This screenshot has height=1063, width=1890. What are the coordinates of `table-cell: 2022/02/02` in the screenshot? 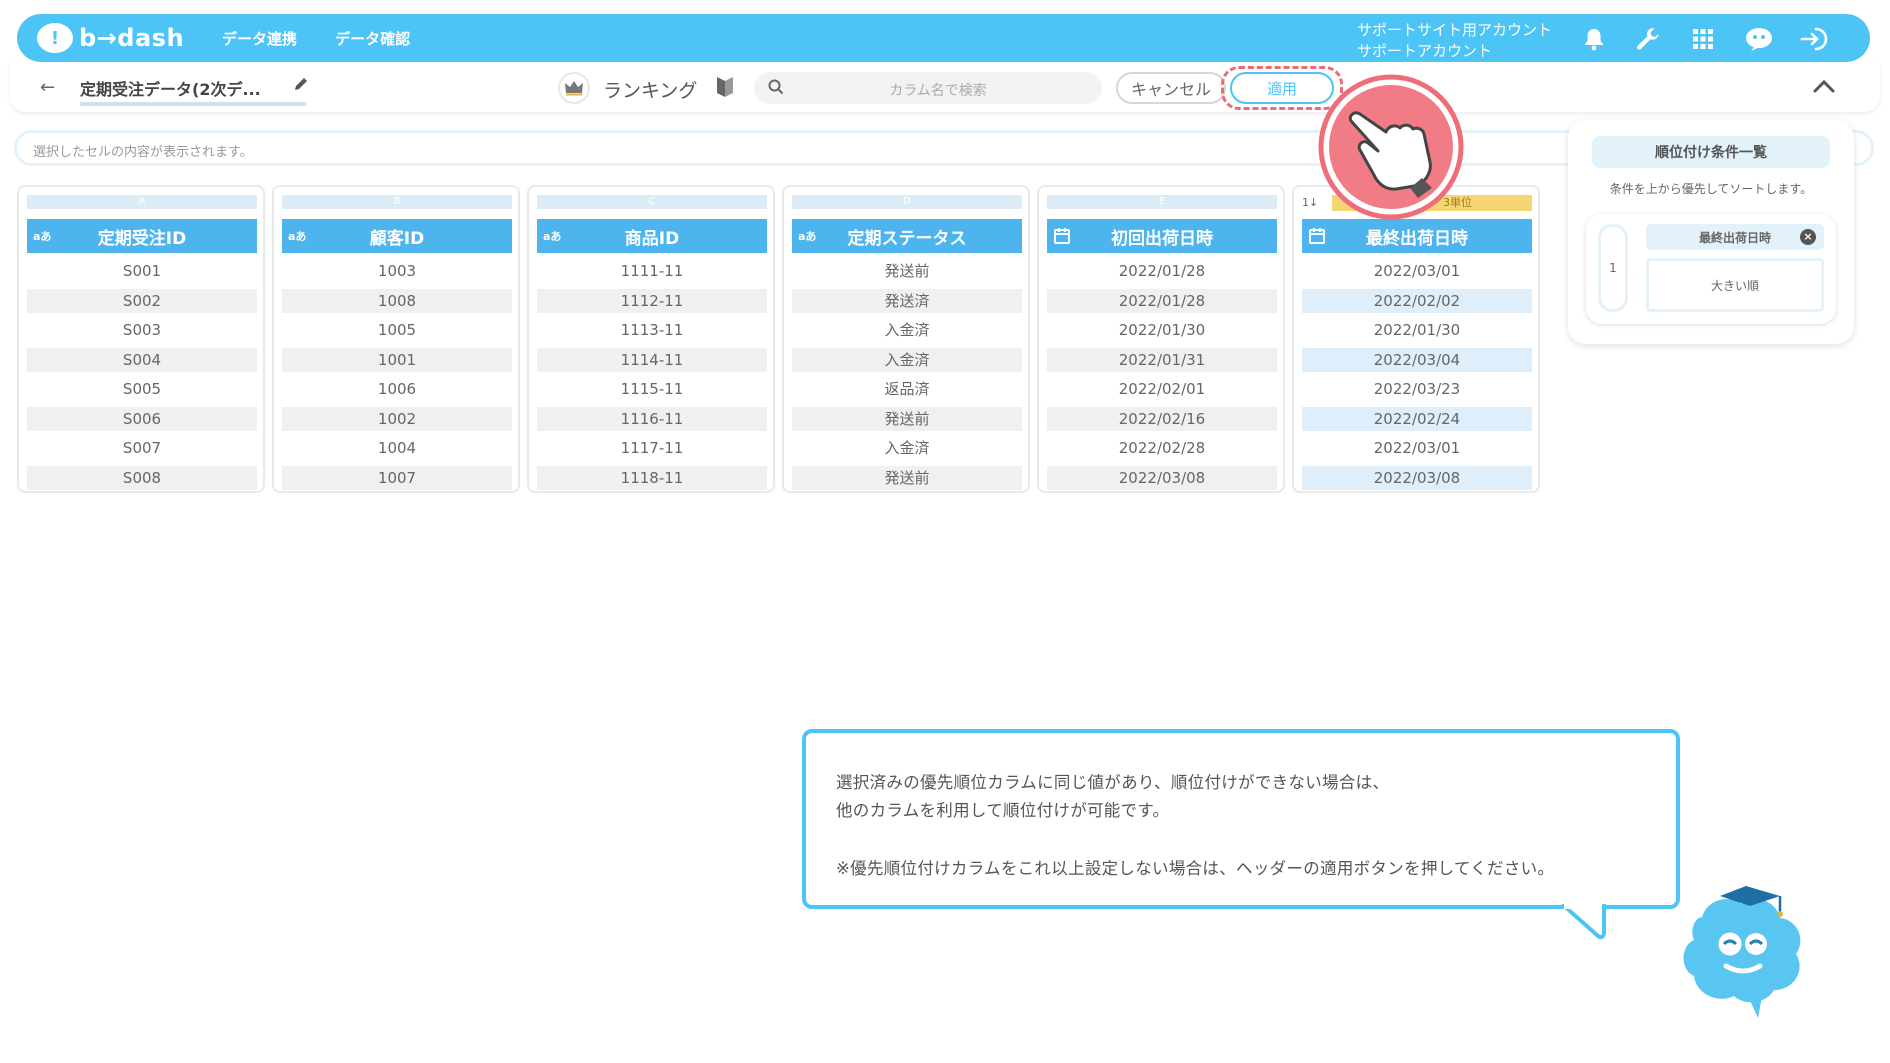 It's located at (1417, 300).